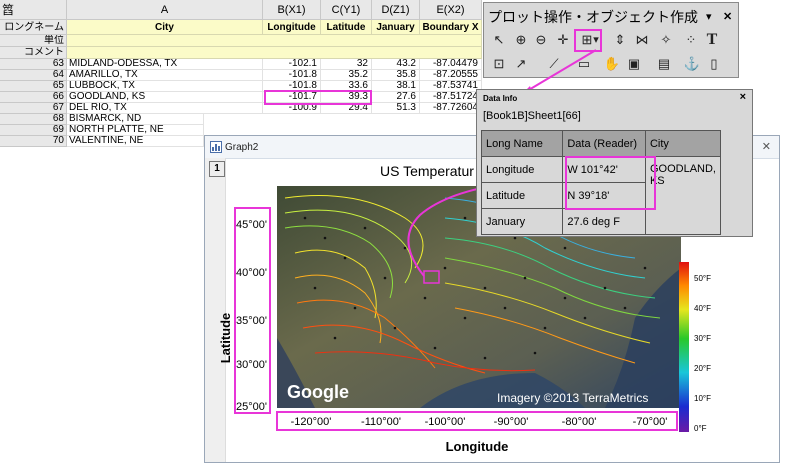 This screenshot has height=470, width=799. What do you see at coordinates (251, 365) in the screenshot?
I see `y-tick-label: 30°00'` at bounding box center [251, 365].